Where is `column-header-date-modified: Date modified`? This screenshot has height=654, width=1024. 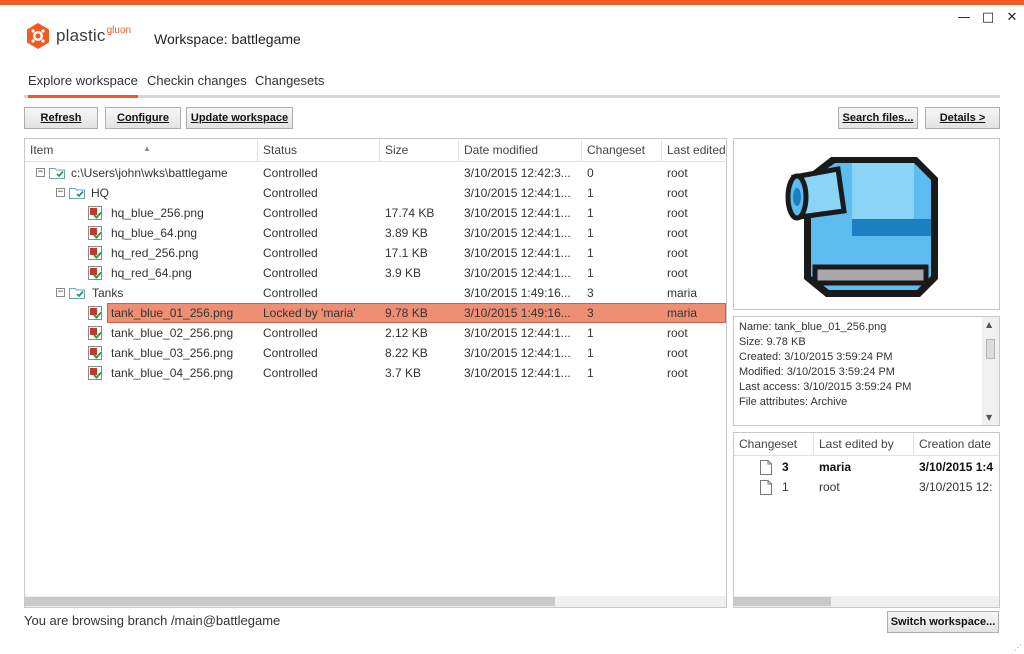
column-header-date-modified: Date modified is located at coordinates (520, 150).